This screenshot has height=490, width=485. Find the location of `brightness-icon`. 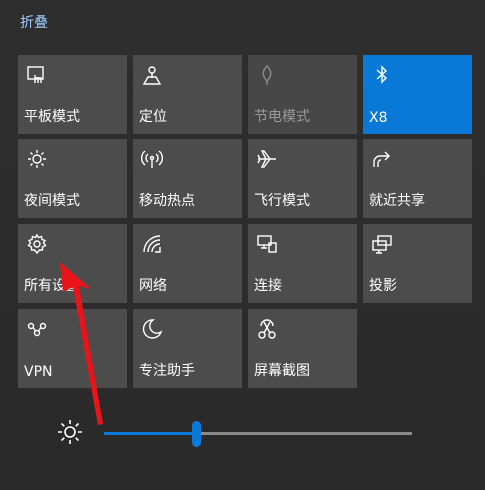

brightness-icon is located at coordinates (70, 432).